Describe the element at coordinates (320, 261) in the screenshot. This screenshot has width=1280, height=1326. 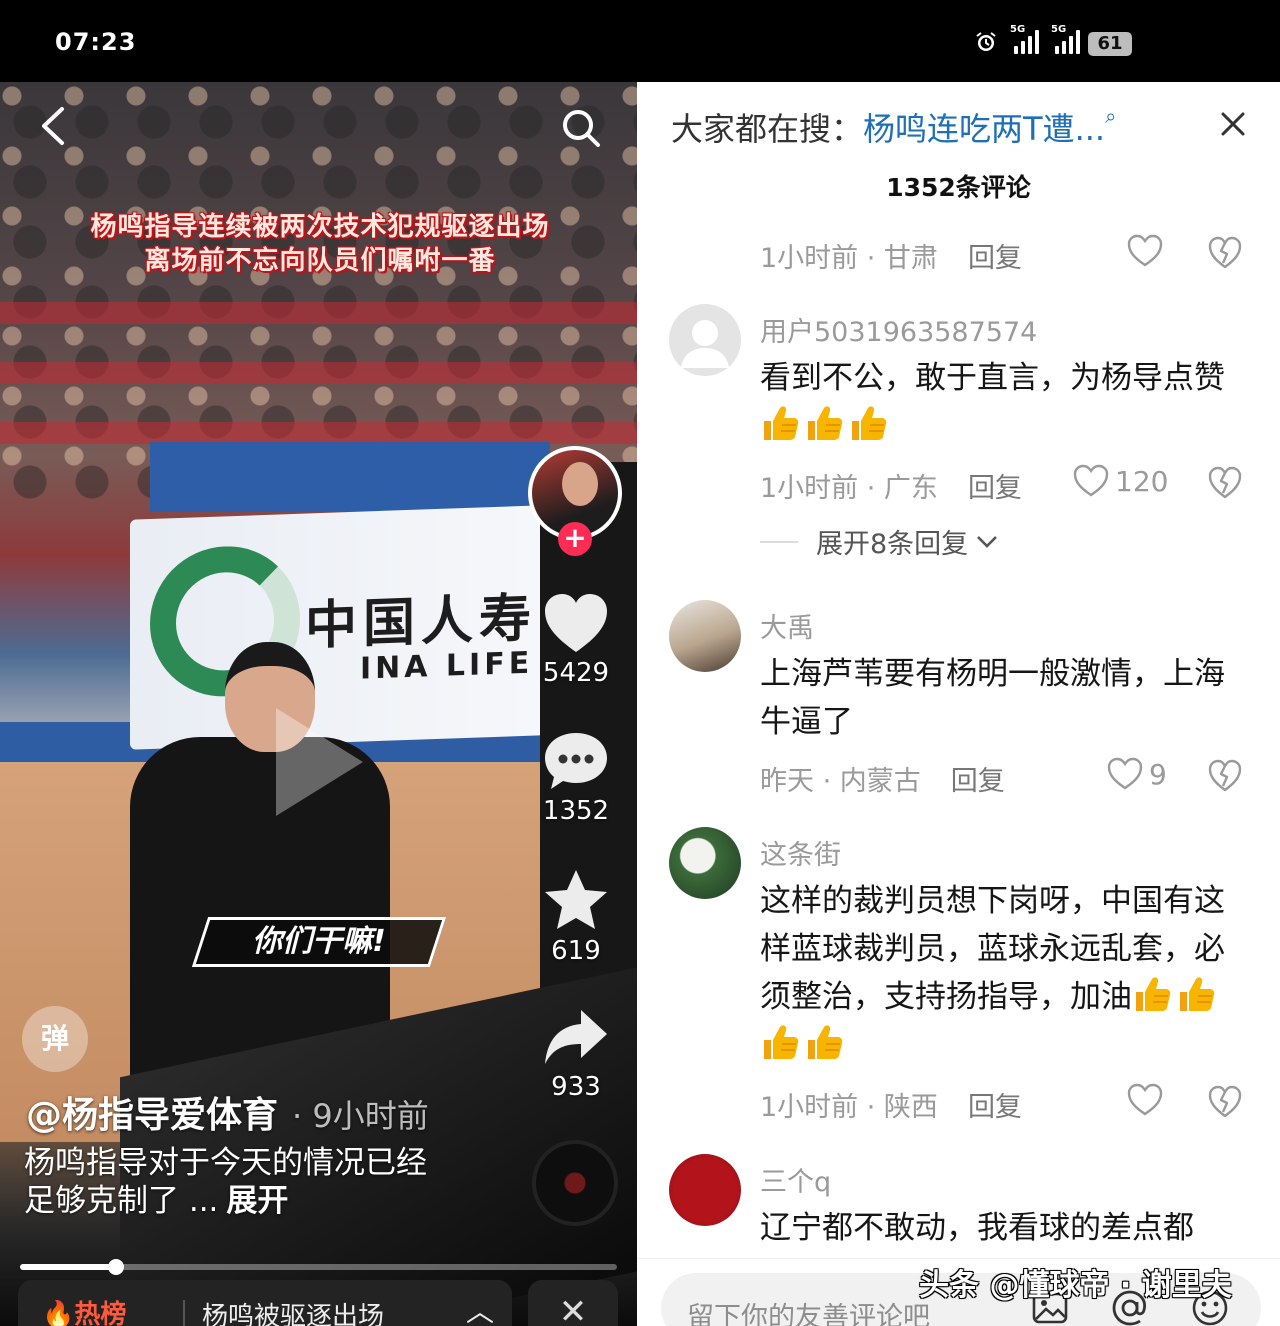
I see `banner-line-2: 离场前不忘向队员们嘱咐一番` at that location.